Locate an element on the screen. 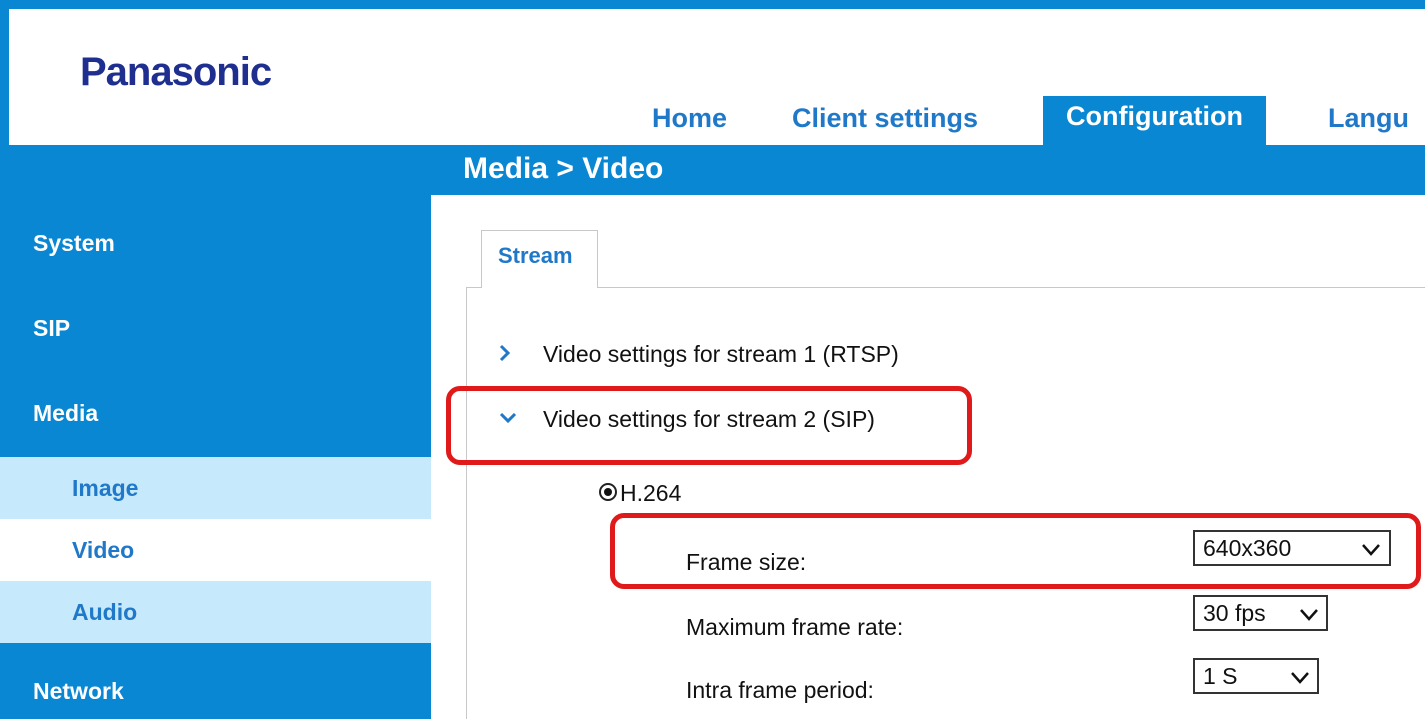 The width and height of the screenshot is (1425, 719). sidebar-subitem-label: Image is located at coordinates (105, 488).